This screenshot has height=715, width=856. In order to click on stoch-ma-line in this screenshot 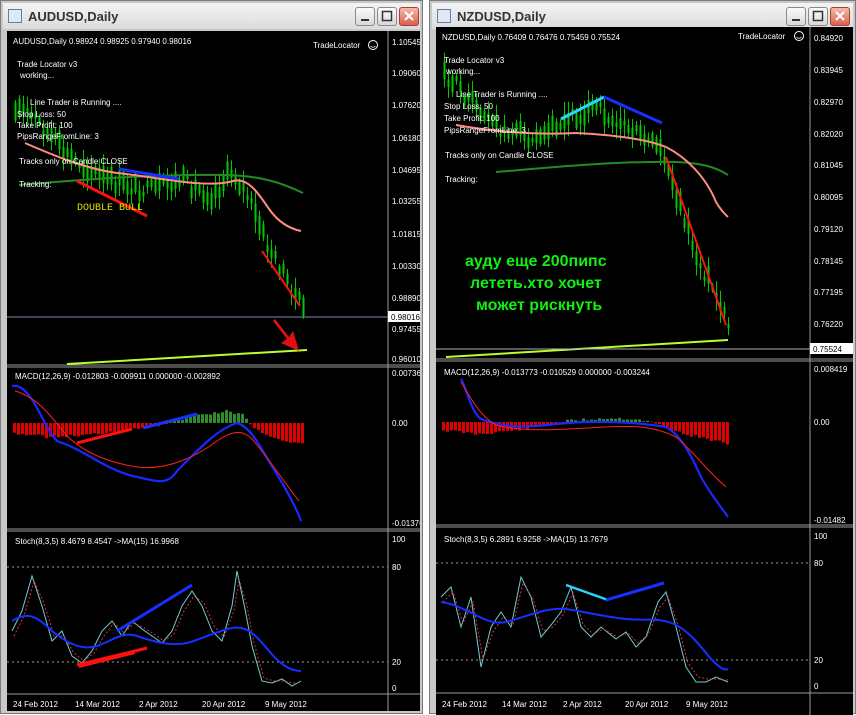, I will do `click(156, 643)`.